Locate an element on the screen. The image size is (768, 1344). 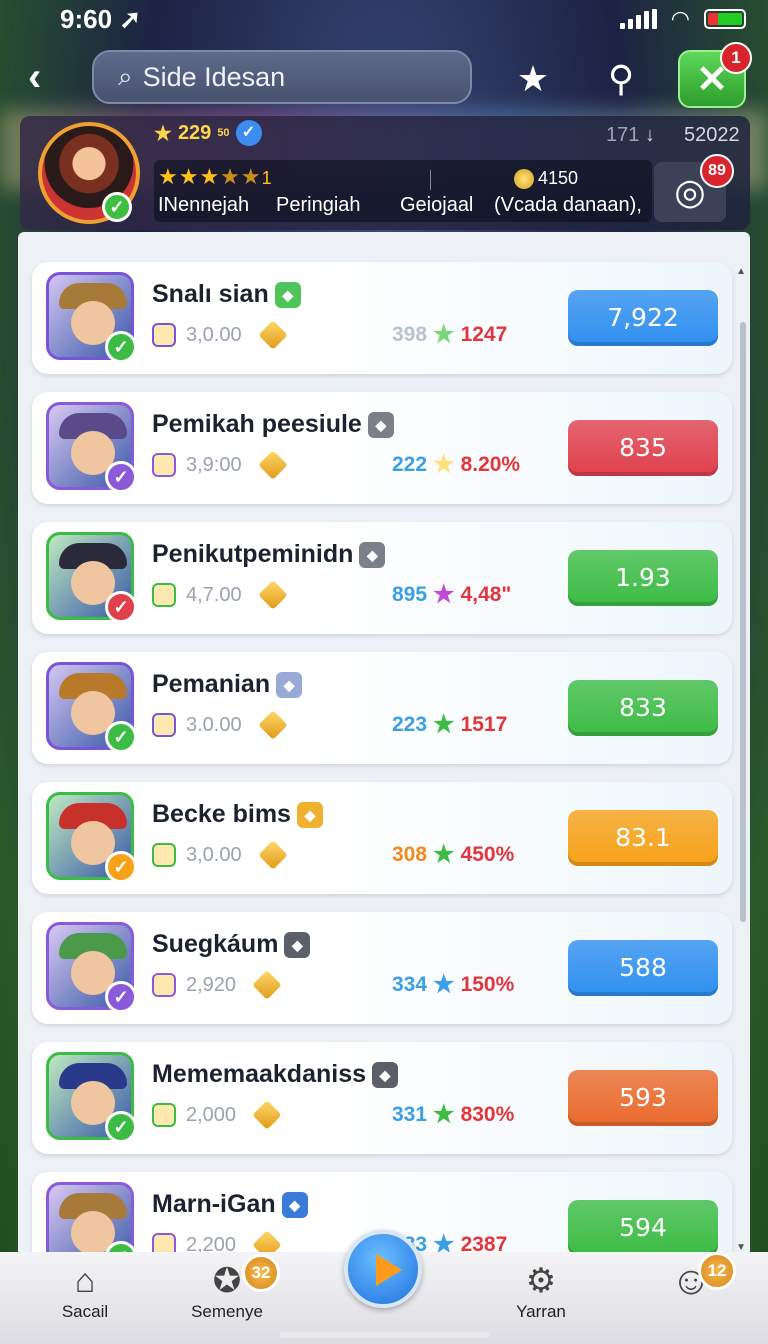
close-notification-badge: 1 is located at coordinates (736, 58).